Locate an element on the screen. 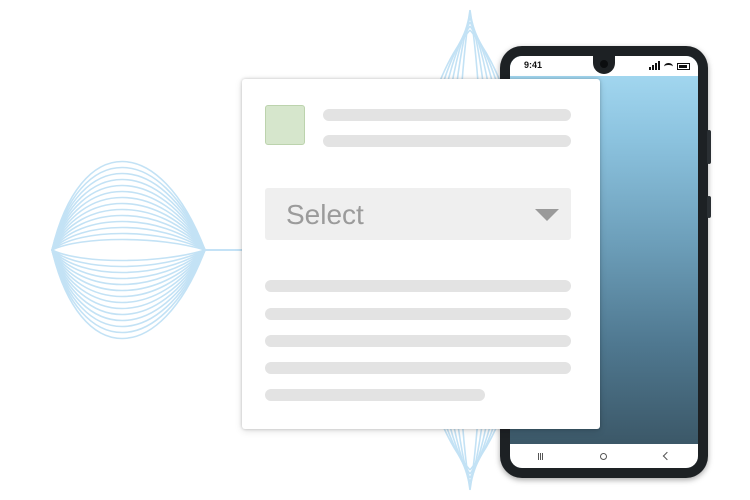 Image resolution: width=750 pixels, height=500 pixels. camera-notch is located at coordinates (604, 65).